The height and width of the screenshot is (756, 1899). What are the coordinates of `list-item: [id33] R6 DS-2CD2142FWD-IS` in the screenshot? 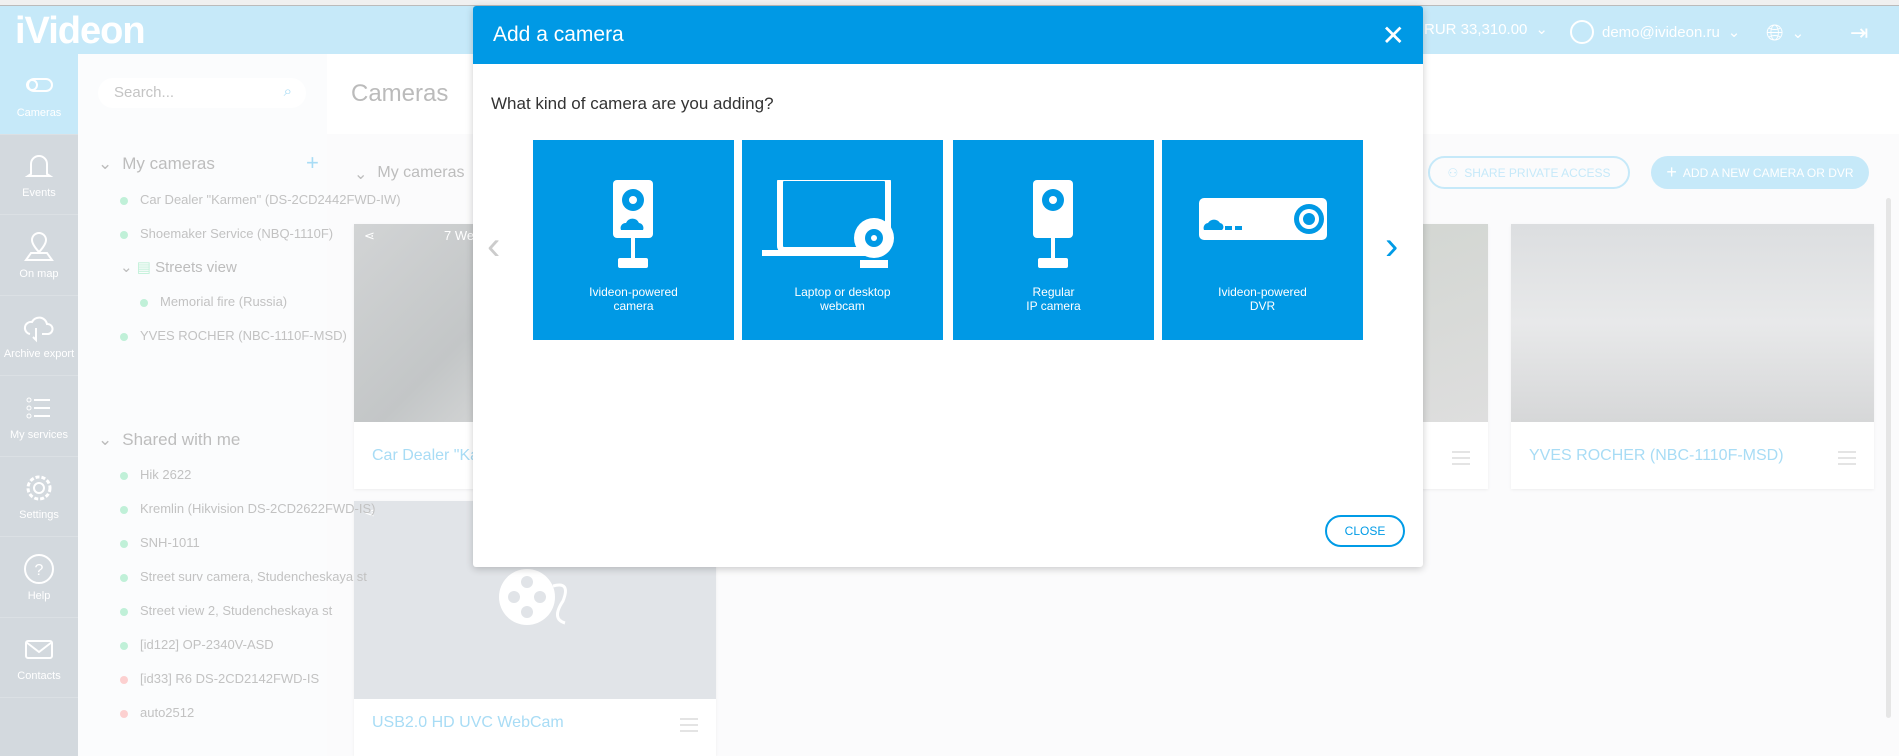 It's located at (219, 678).